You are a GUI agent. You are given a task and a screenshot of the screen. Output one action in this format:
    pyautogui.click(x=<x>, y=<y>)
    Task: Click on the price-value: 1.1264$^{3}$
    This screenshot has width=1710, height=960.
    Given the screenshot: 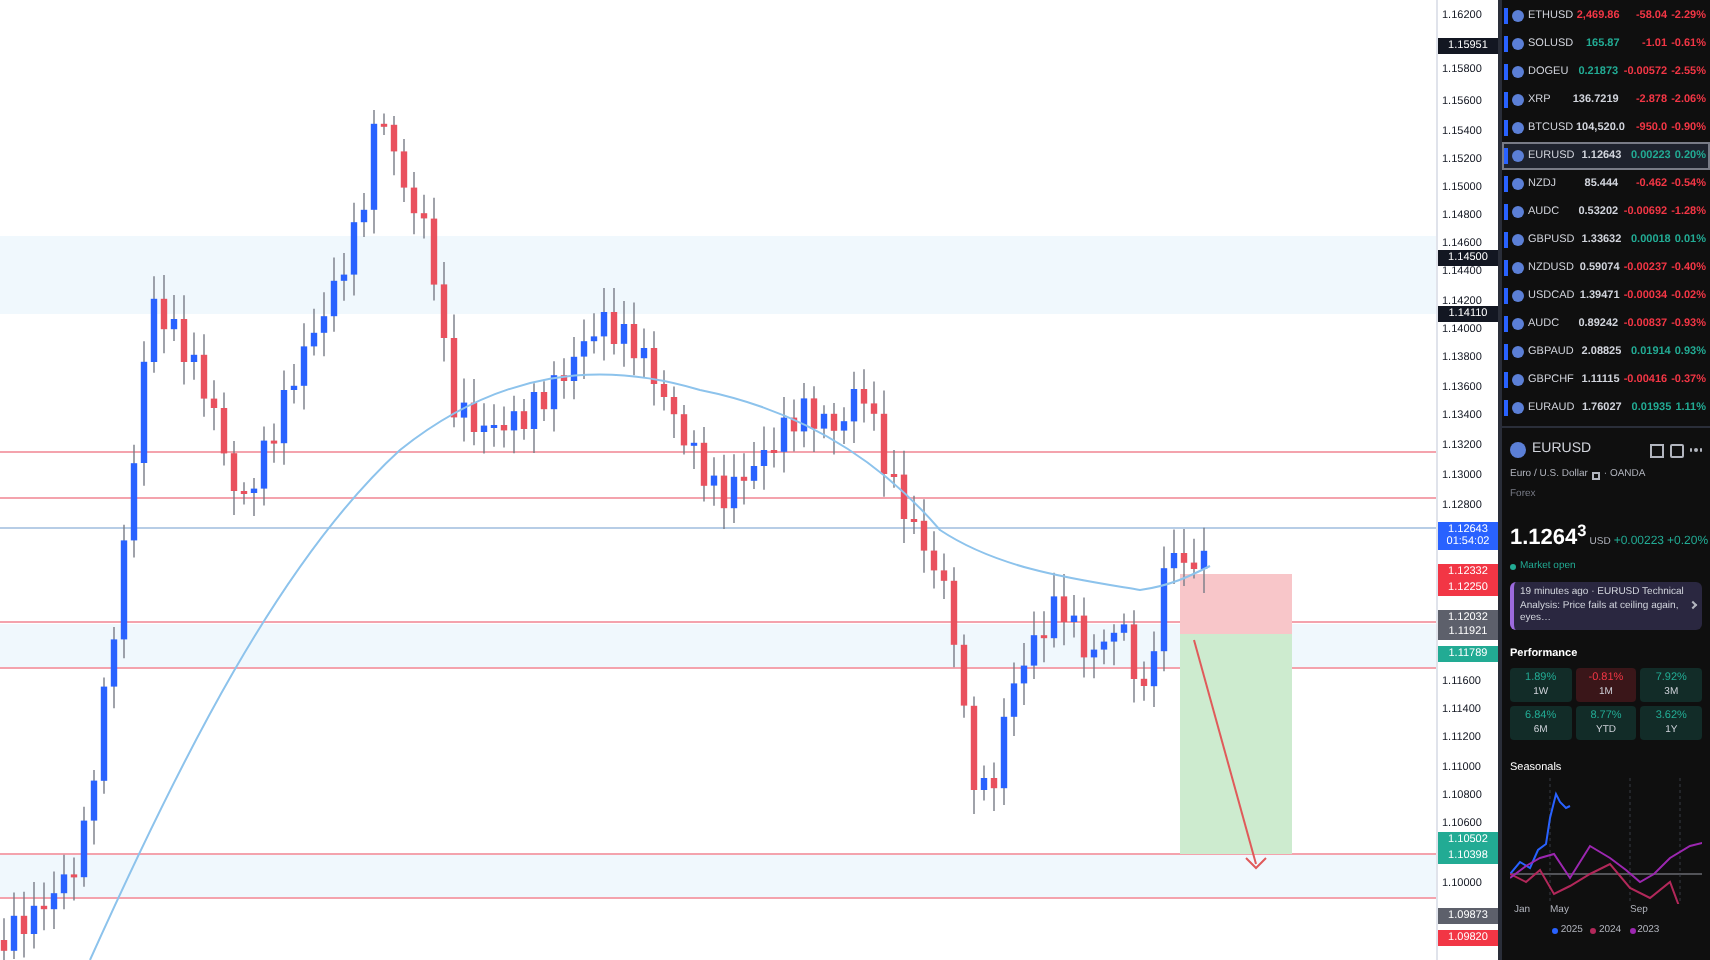 What is the action you would take?
    pyautogui.click(x=1548, y=538)
    